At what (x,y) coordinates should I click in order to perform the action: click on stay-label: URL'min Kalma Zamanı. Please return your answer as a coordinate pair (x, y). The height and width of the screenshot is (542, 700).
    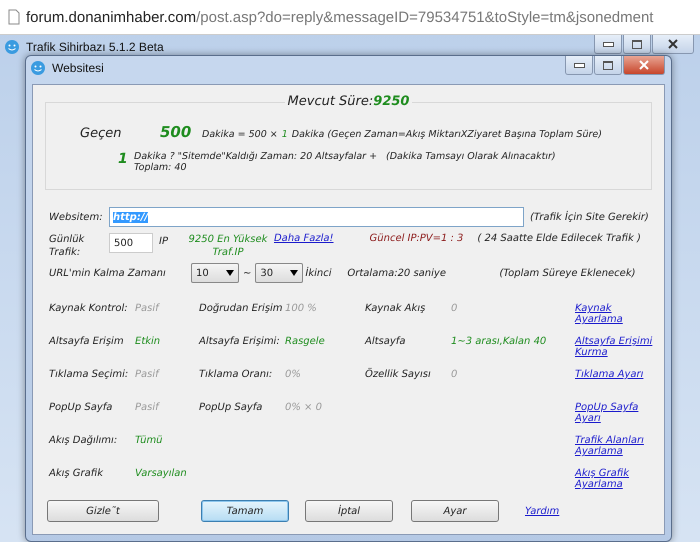
    Looking at the image, I should click on (108, 273).